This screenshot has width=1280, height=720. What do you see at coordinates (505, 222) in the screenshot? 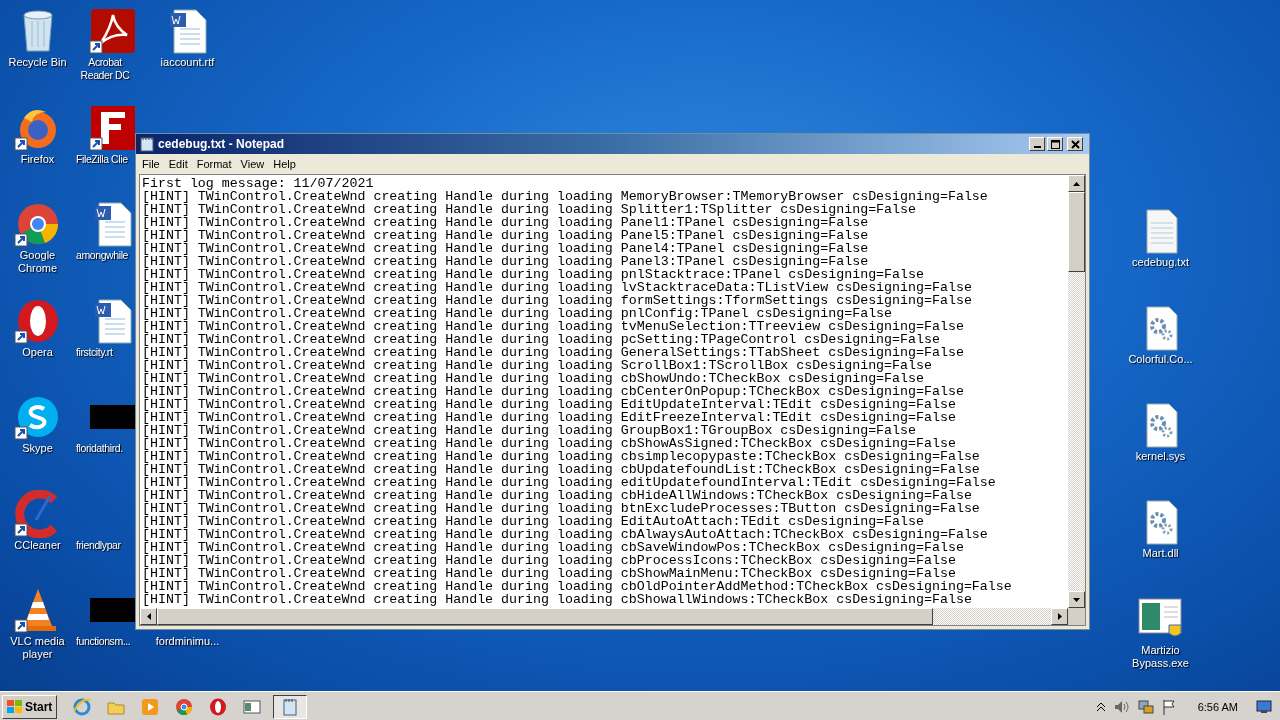
I see `text-line: [HINT] TWinControl.CreateWnd creating Handle during loading Panel1:TPanel csDesigning=False` at bounding box center [505, 222].